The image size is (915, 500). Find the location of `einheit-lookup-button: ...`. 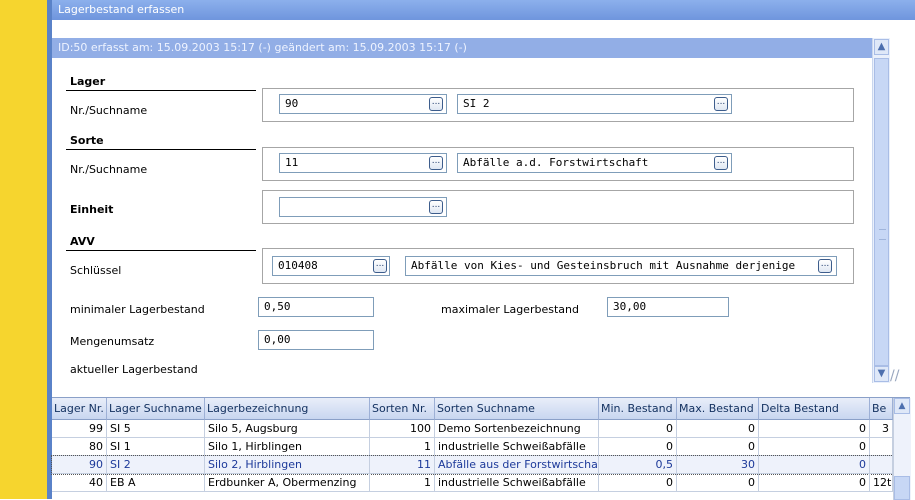

einheit-lookup-button: ... is located at coordinates (436, 207).